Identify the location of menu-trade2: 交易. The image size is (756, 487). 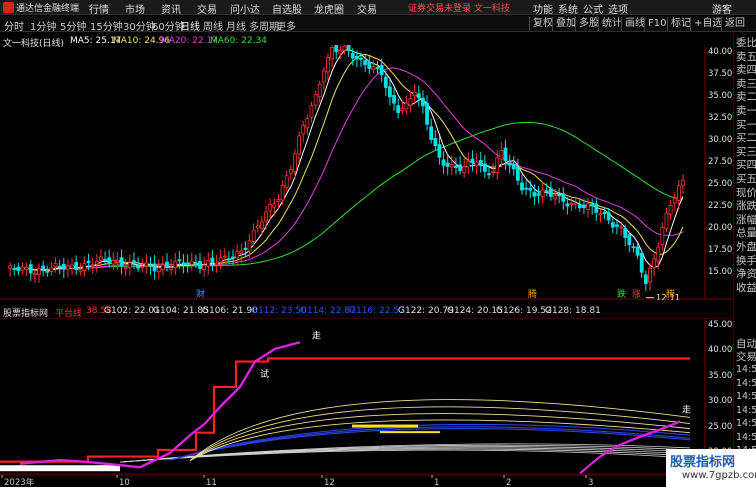
(367, 8).